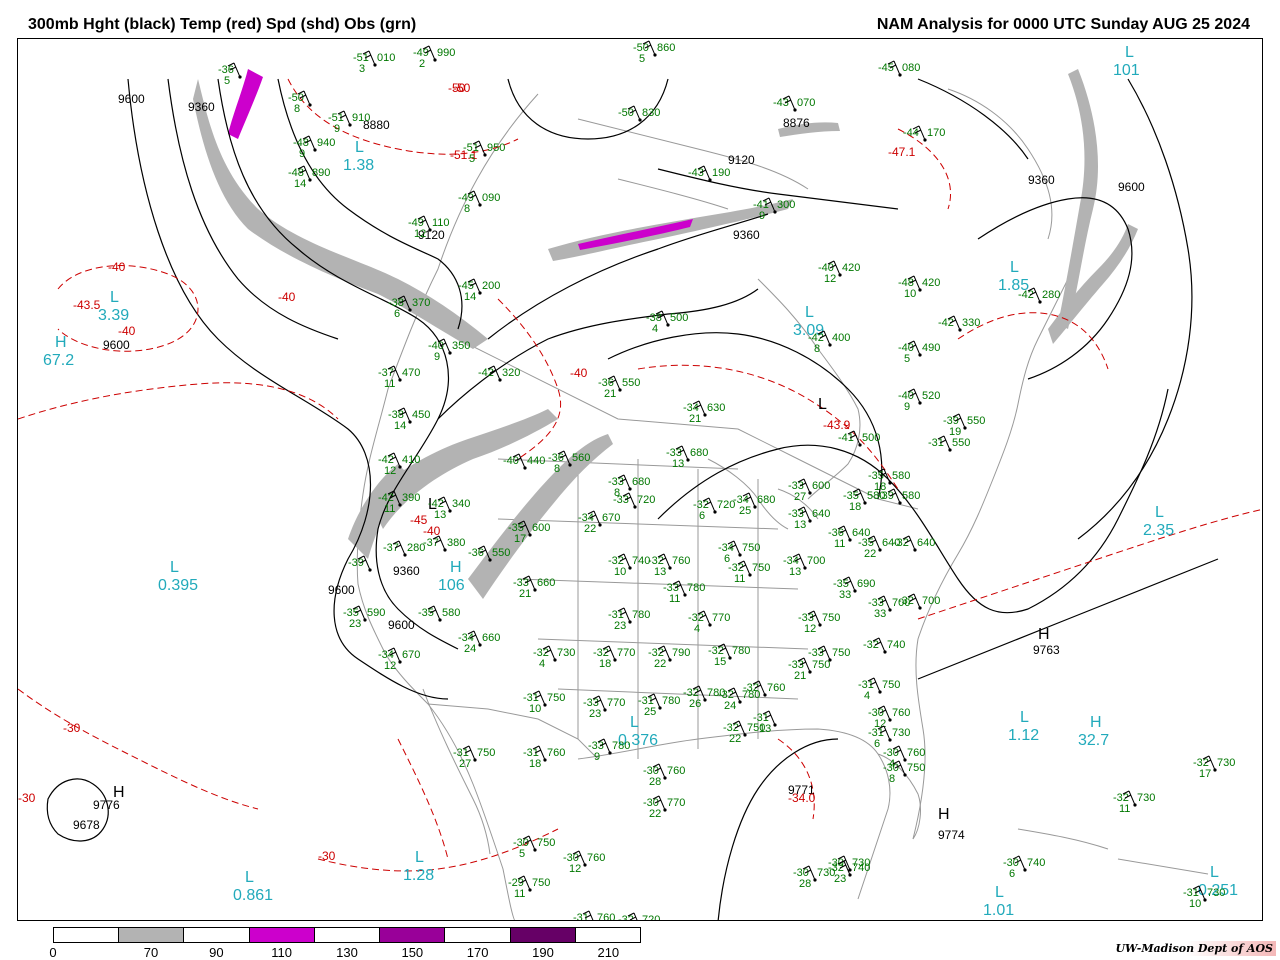  What do you see at coordinates (554, 657) in the screenshot?
I see `station-obs: -32 7304` at bounding box center [554, 657].